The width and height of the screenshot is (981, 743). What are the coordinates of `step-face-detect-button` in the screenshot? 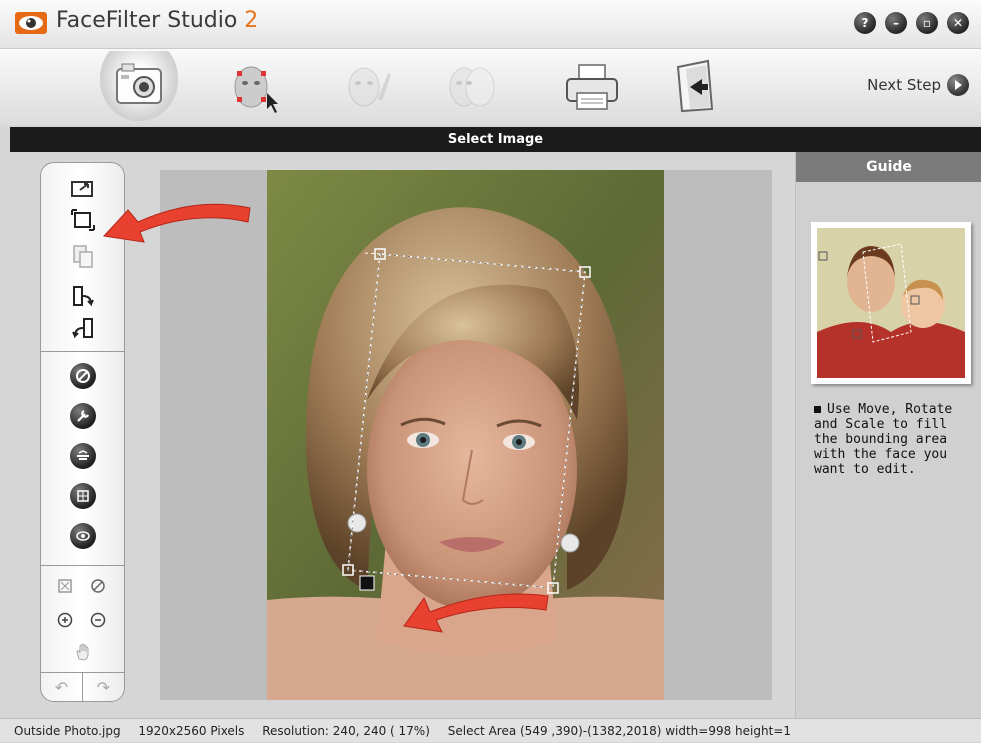 It's located at (254, 86).